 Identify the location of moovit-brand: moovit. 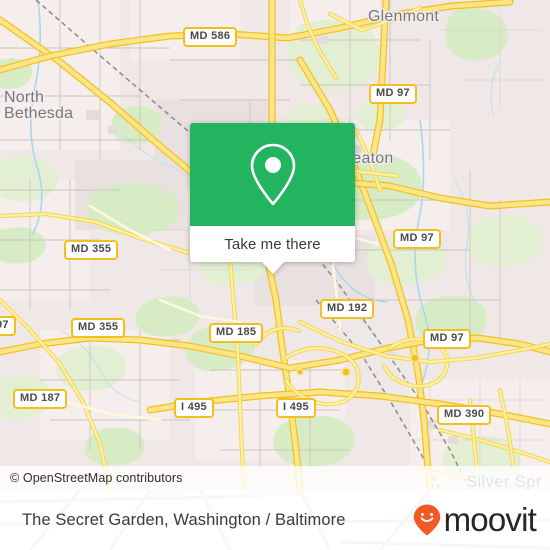
(474, 519).